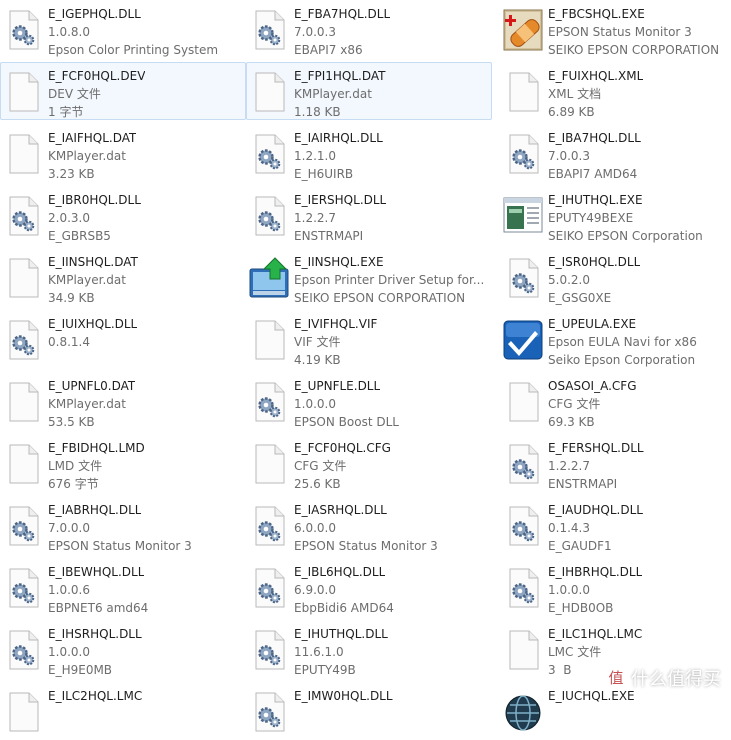 This screenshot has width=731, height=740. What do you see at coordinates (676, 679) in the screenshot?
I see `watermark-text: 什么值得买` at bounding box center [676, 679].